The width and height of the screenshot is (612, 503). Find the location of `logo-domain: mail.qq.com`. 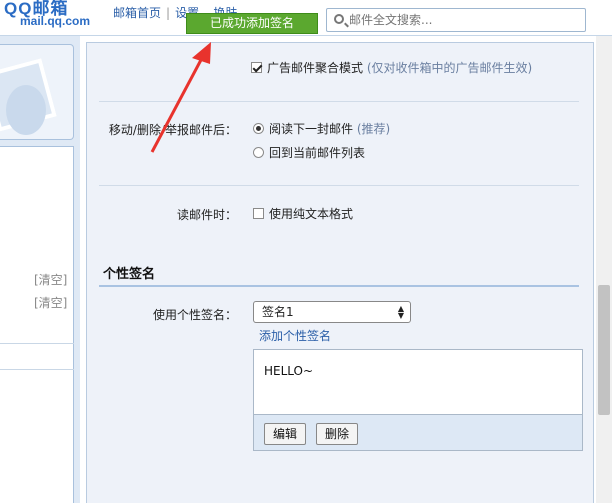

logo-domain: mail.qq.com is located at coordinates (55, 21).